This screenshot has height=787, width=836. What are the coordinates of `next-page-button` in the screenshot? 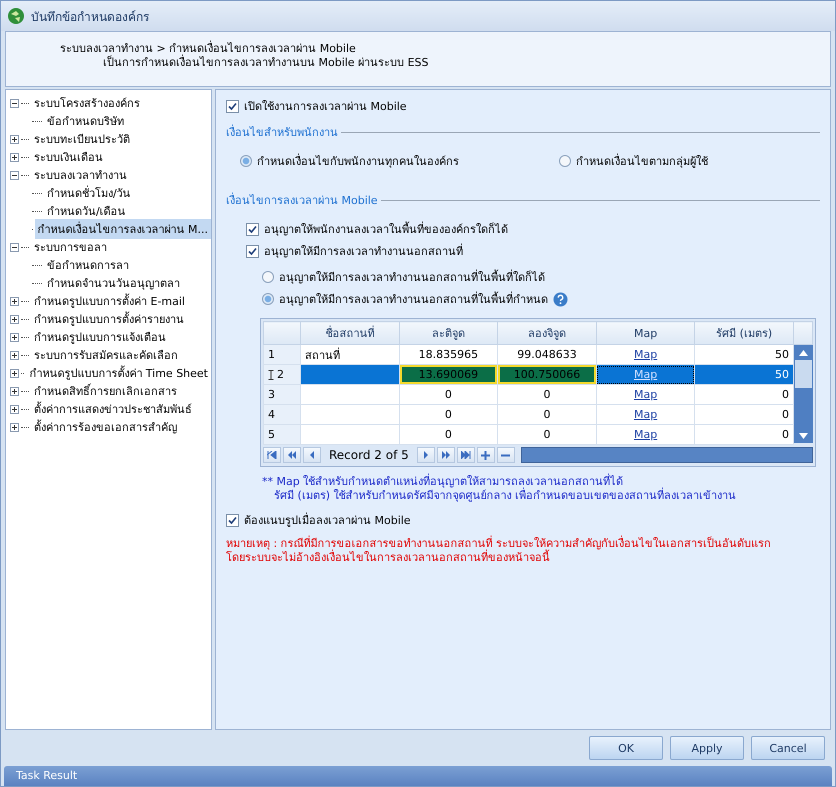 It's located at (445, 455).